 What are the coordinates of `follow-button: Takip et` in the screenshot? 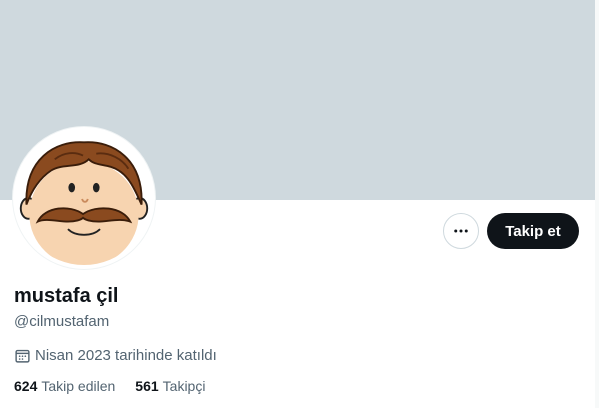 It's located at (533, 231).